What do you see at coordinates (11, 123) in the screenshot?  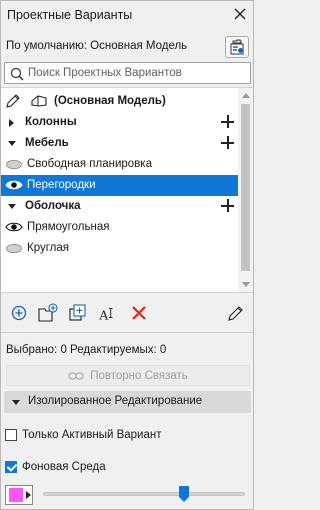 I see `expand-arrow-icon` at bounding box center [11, 123].